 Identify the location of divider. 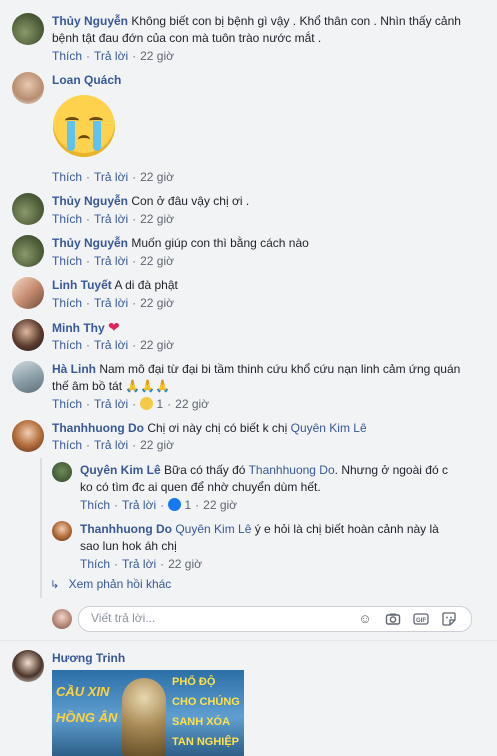
(248, 640).